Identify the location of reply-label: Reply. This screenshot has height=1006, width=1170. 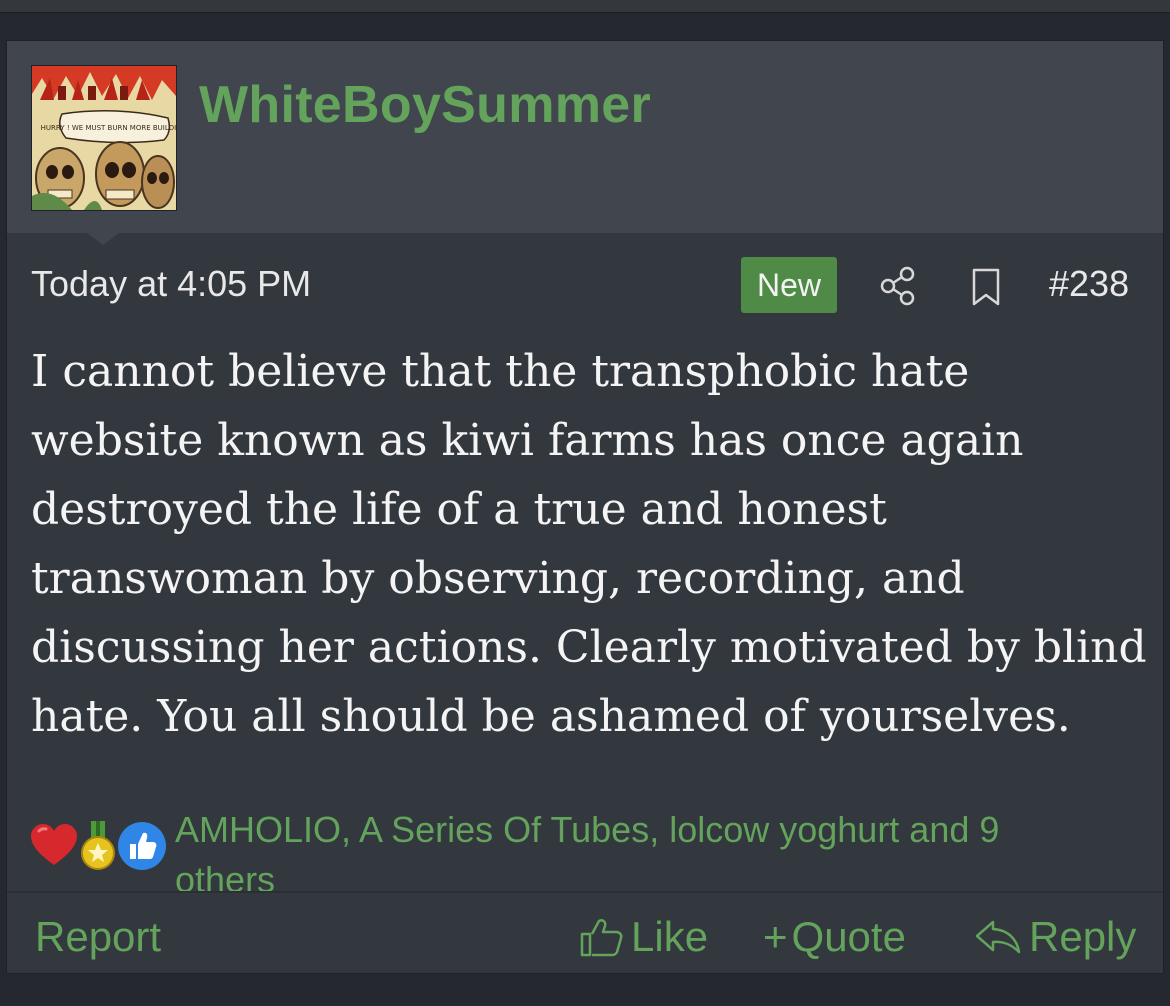
(1083, 936).